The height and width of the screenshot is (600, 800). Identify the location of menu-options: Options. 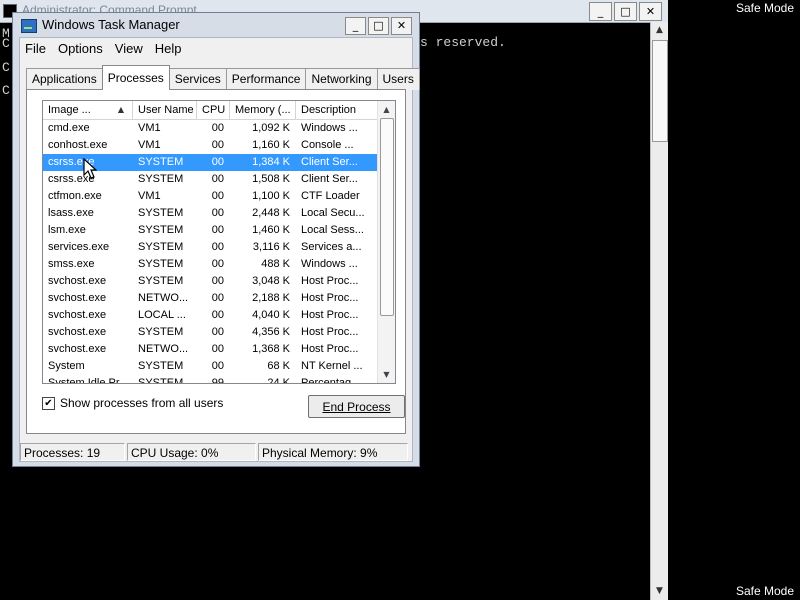
(80, 49).